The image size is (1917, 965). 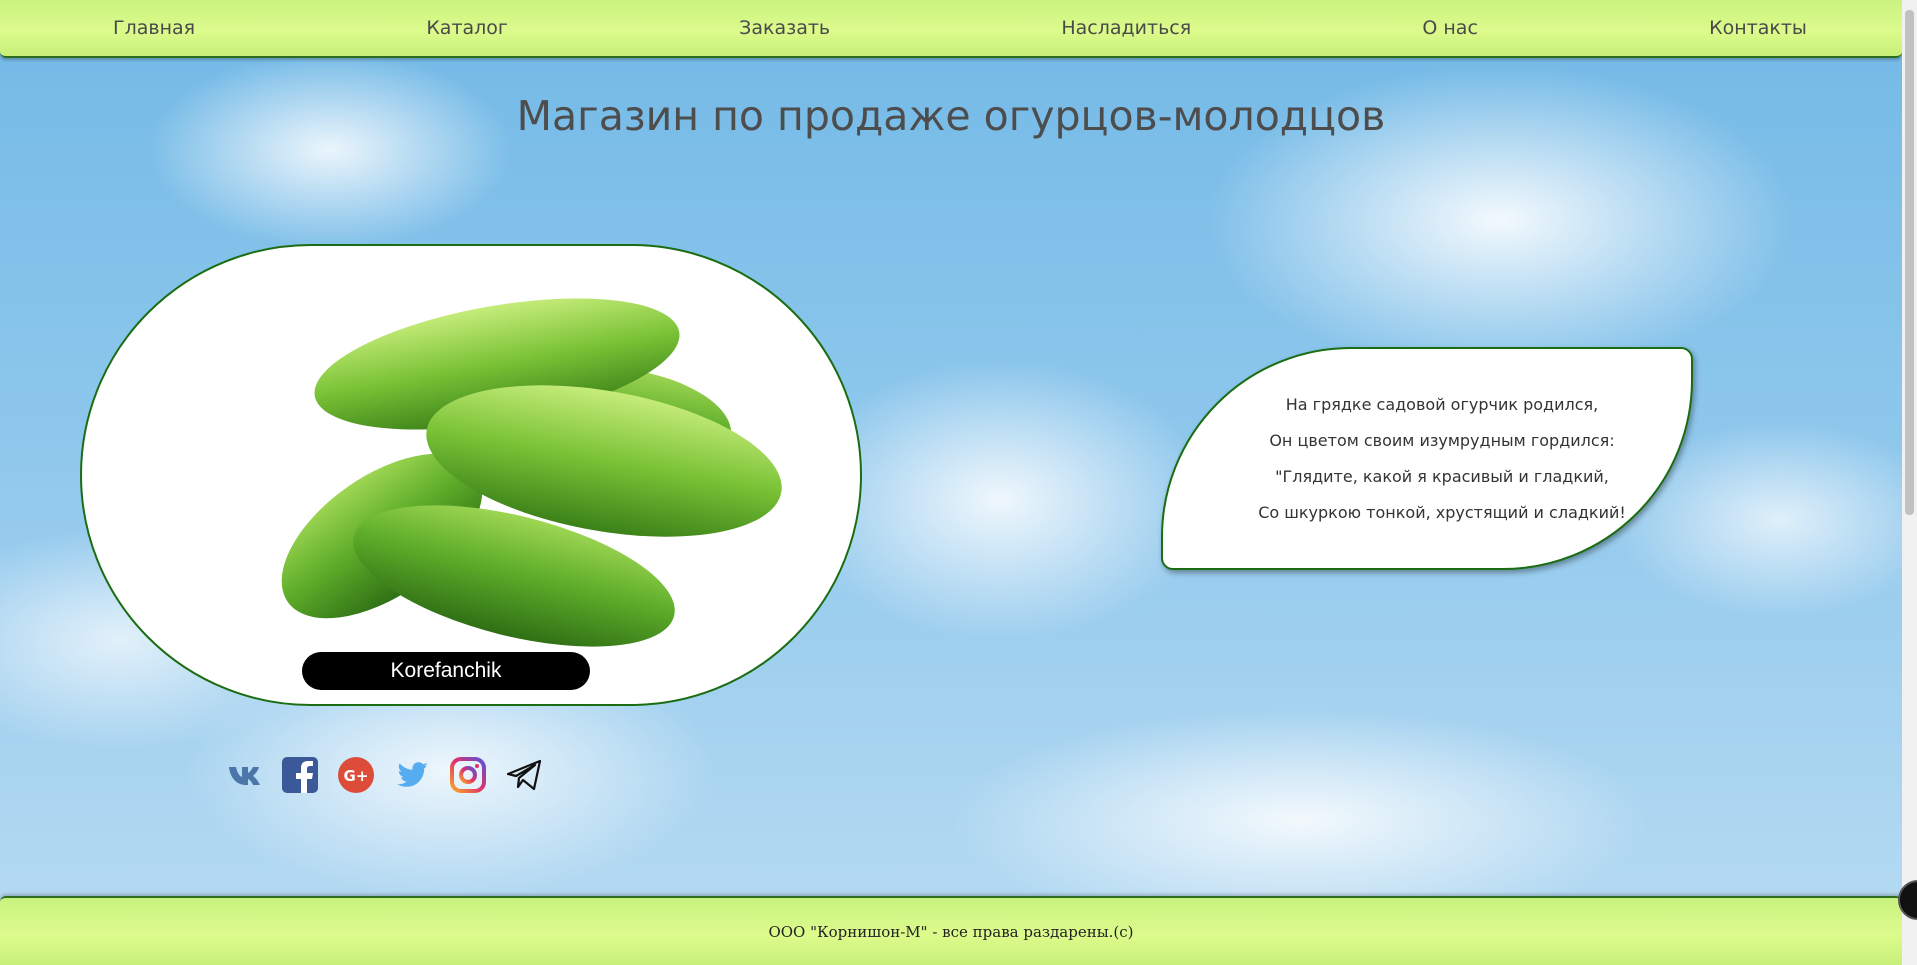 I want to click on scrollbar-thumb, so click(x=1909, y=262).